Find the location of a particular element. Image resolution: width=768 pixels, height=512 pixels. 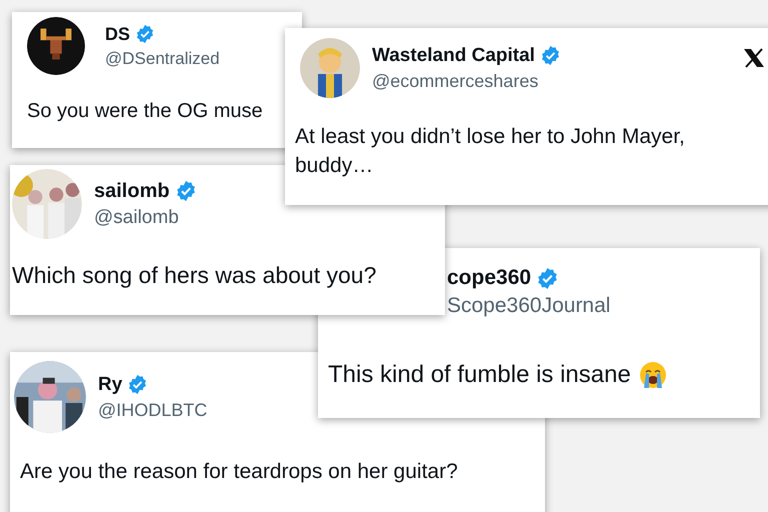

user-name: DS is located at coordinates (117, 34).